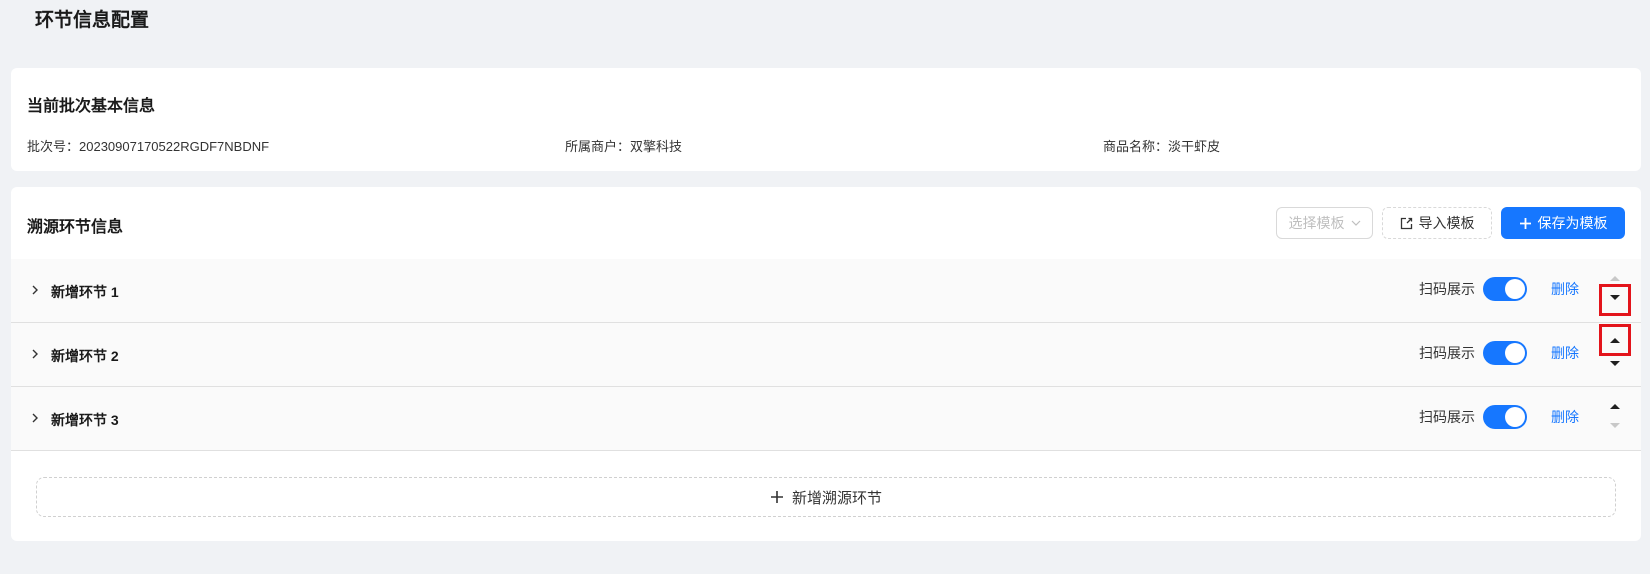  Describe the element at coordinates (1446, 223) in the screenshot. I see `import-template-label: 导入模板` at that location.